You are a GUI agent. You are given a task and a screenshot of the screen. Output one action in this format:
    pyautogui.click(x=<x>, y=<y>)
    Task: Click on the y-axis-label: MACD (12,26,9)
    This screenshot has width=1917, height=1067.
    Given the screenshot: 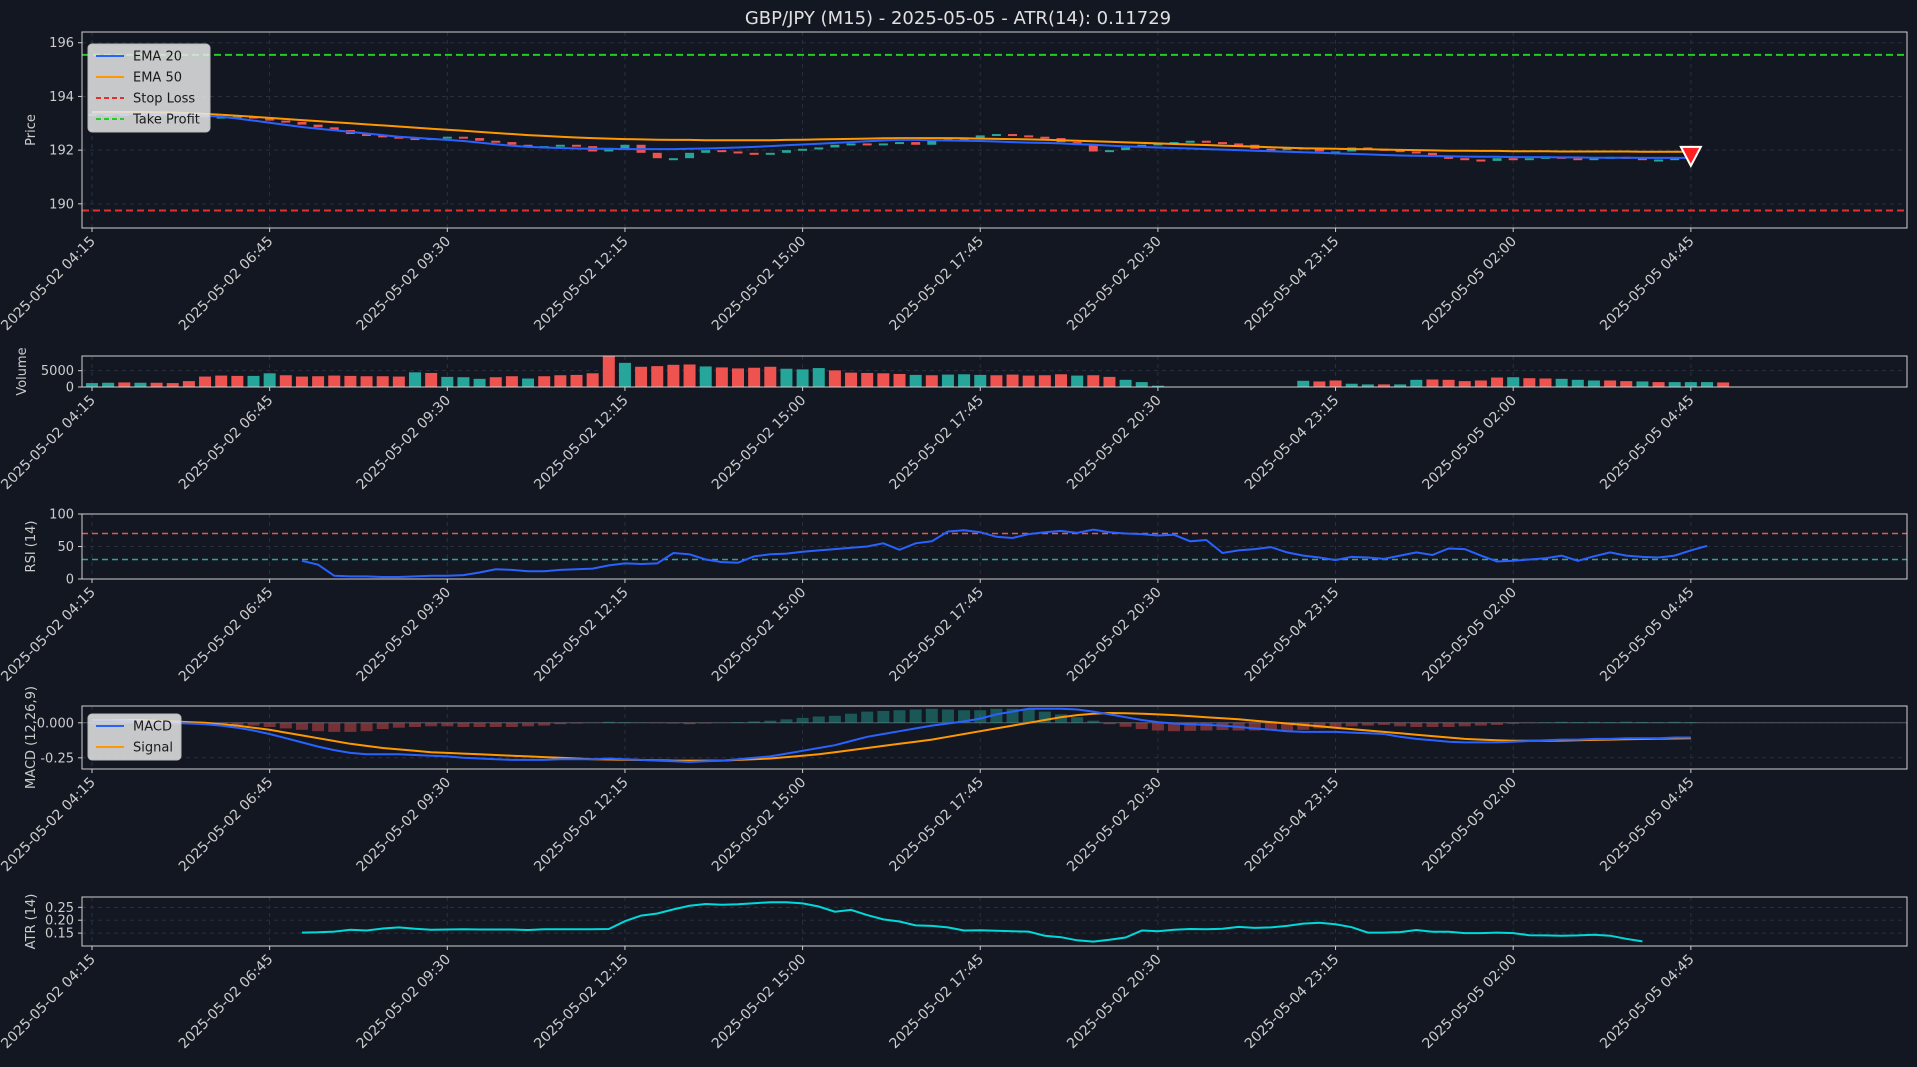 What is the action you would take?
    pyautogui.click(x=31, y=737)
    